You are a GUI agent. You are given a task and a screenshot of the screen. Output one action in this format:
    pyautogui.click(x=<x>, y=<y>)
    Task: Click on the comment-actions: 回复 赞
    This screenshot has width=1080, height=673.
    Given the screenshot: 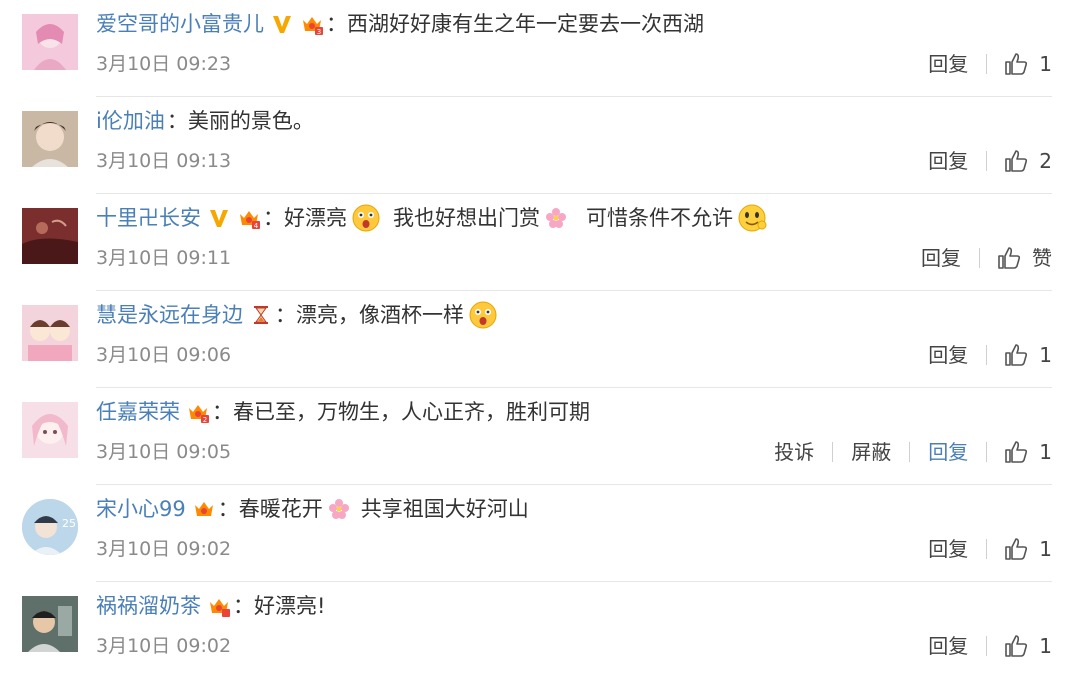 What is the action you would take?
    pyautogui.click(x=982, y=258)
    